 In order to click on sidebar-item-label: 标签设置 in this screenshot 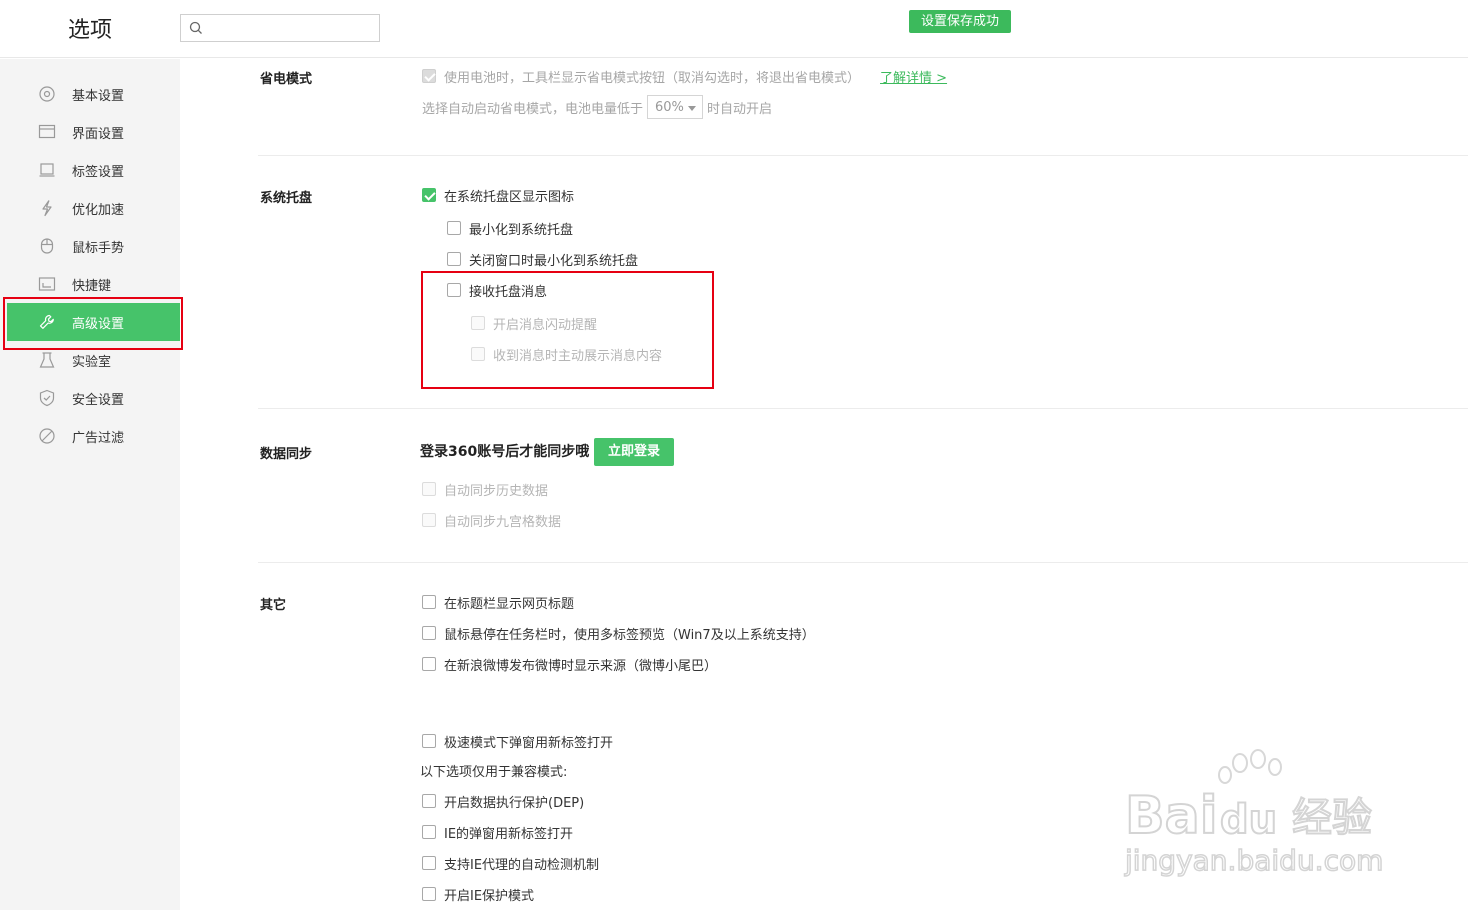, I will do `click(98, 172)`.